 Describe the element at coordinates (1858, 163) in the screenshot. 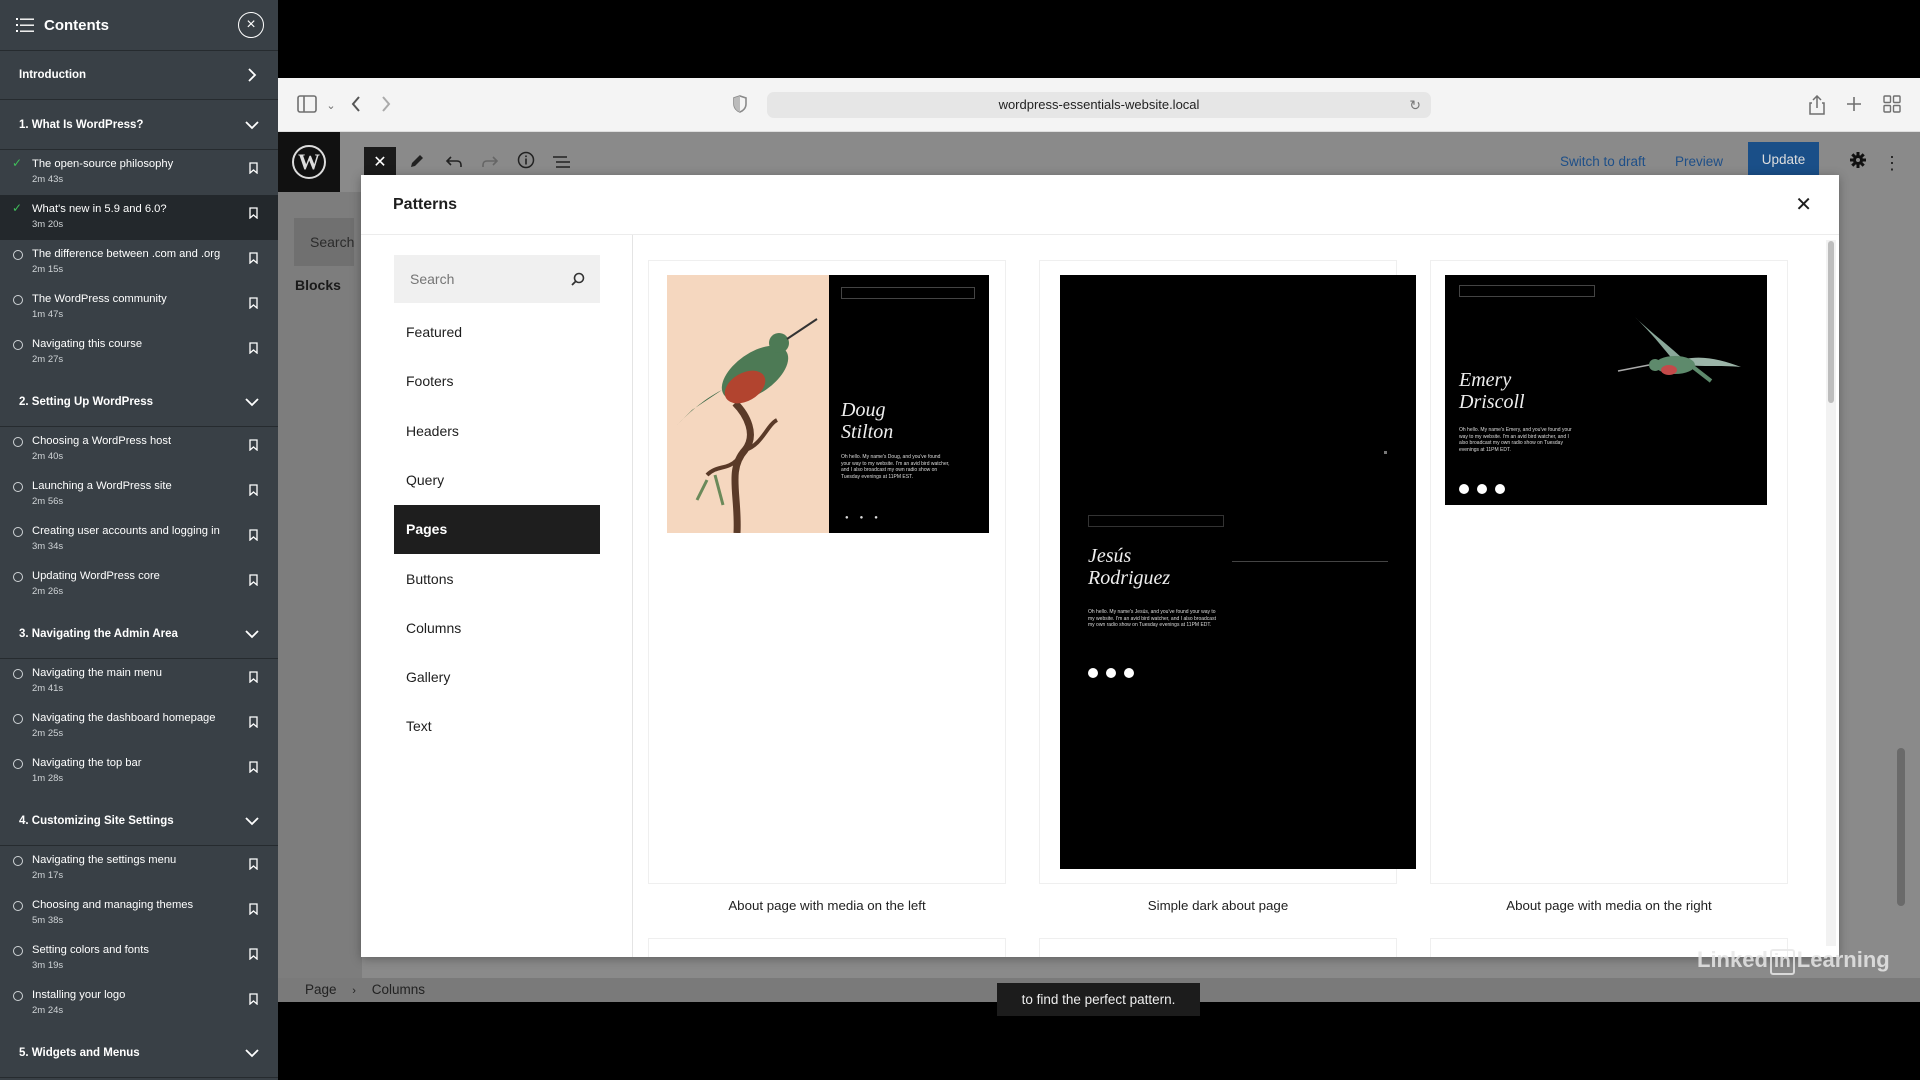

I see `settings-gear-icon` at that location.